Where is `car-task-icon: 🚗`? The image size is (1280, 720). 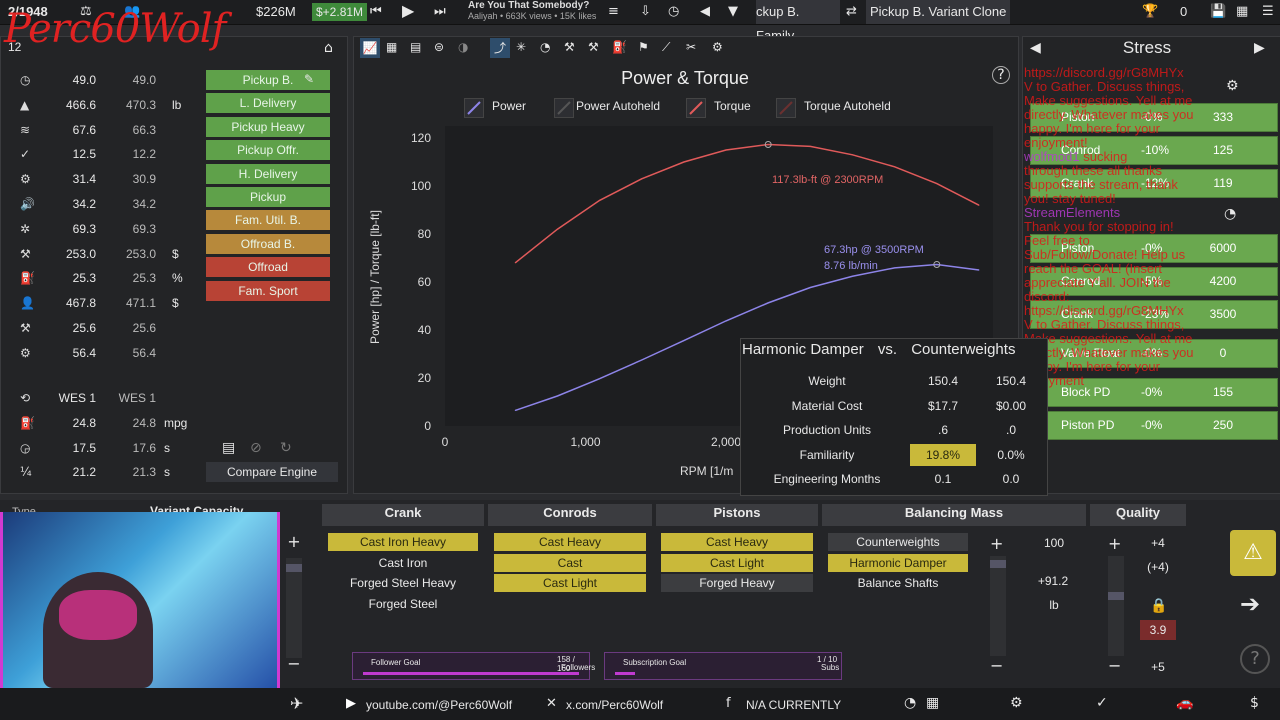
car-task-icon: 🚗 is located at coordinates (1184, 703).